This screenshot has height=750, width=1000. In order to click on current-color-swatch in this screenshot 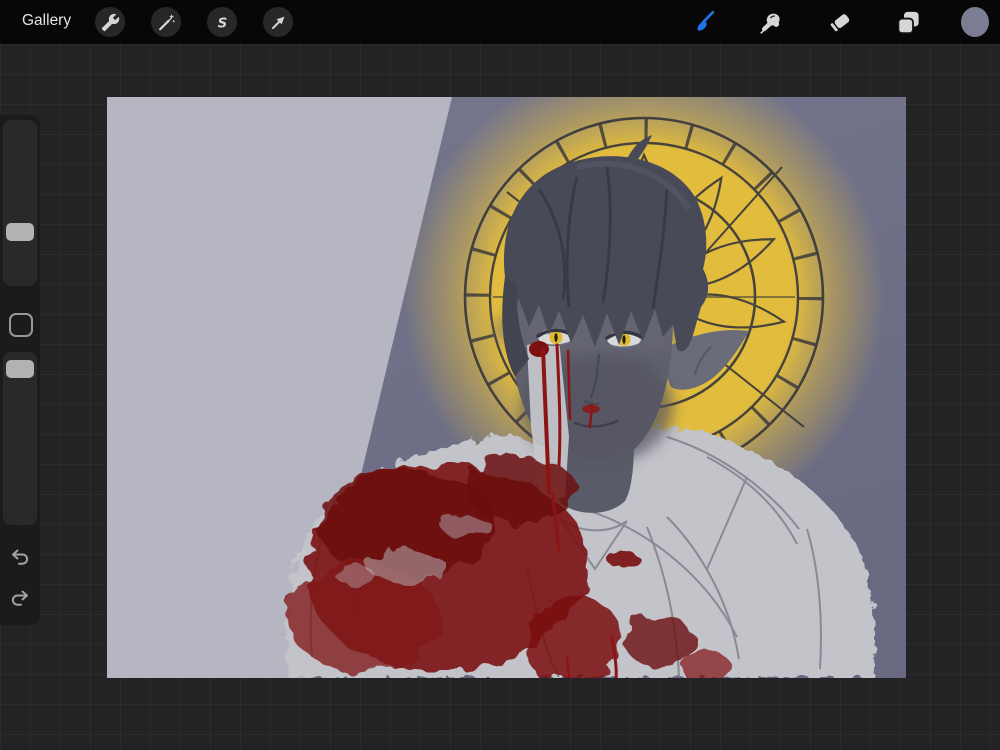, I will do `click(975, 22)`.